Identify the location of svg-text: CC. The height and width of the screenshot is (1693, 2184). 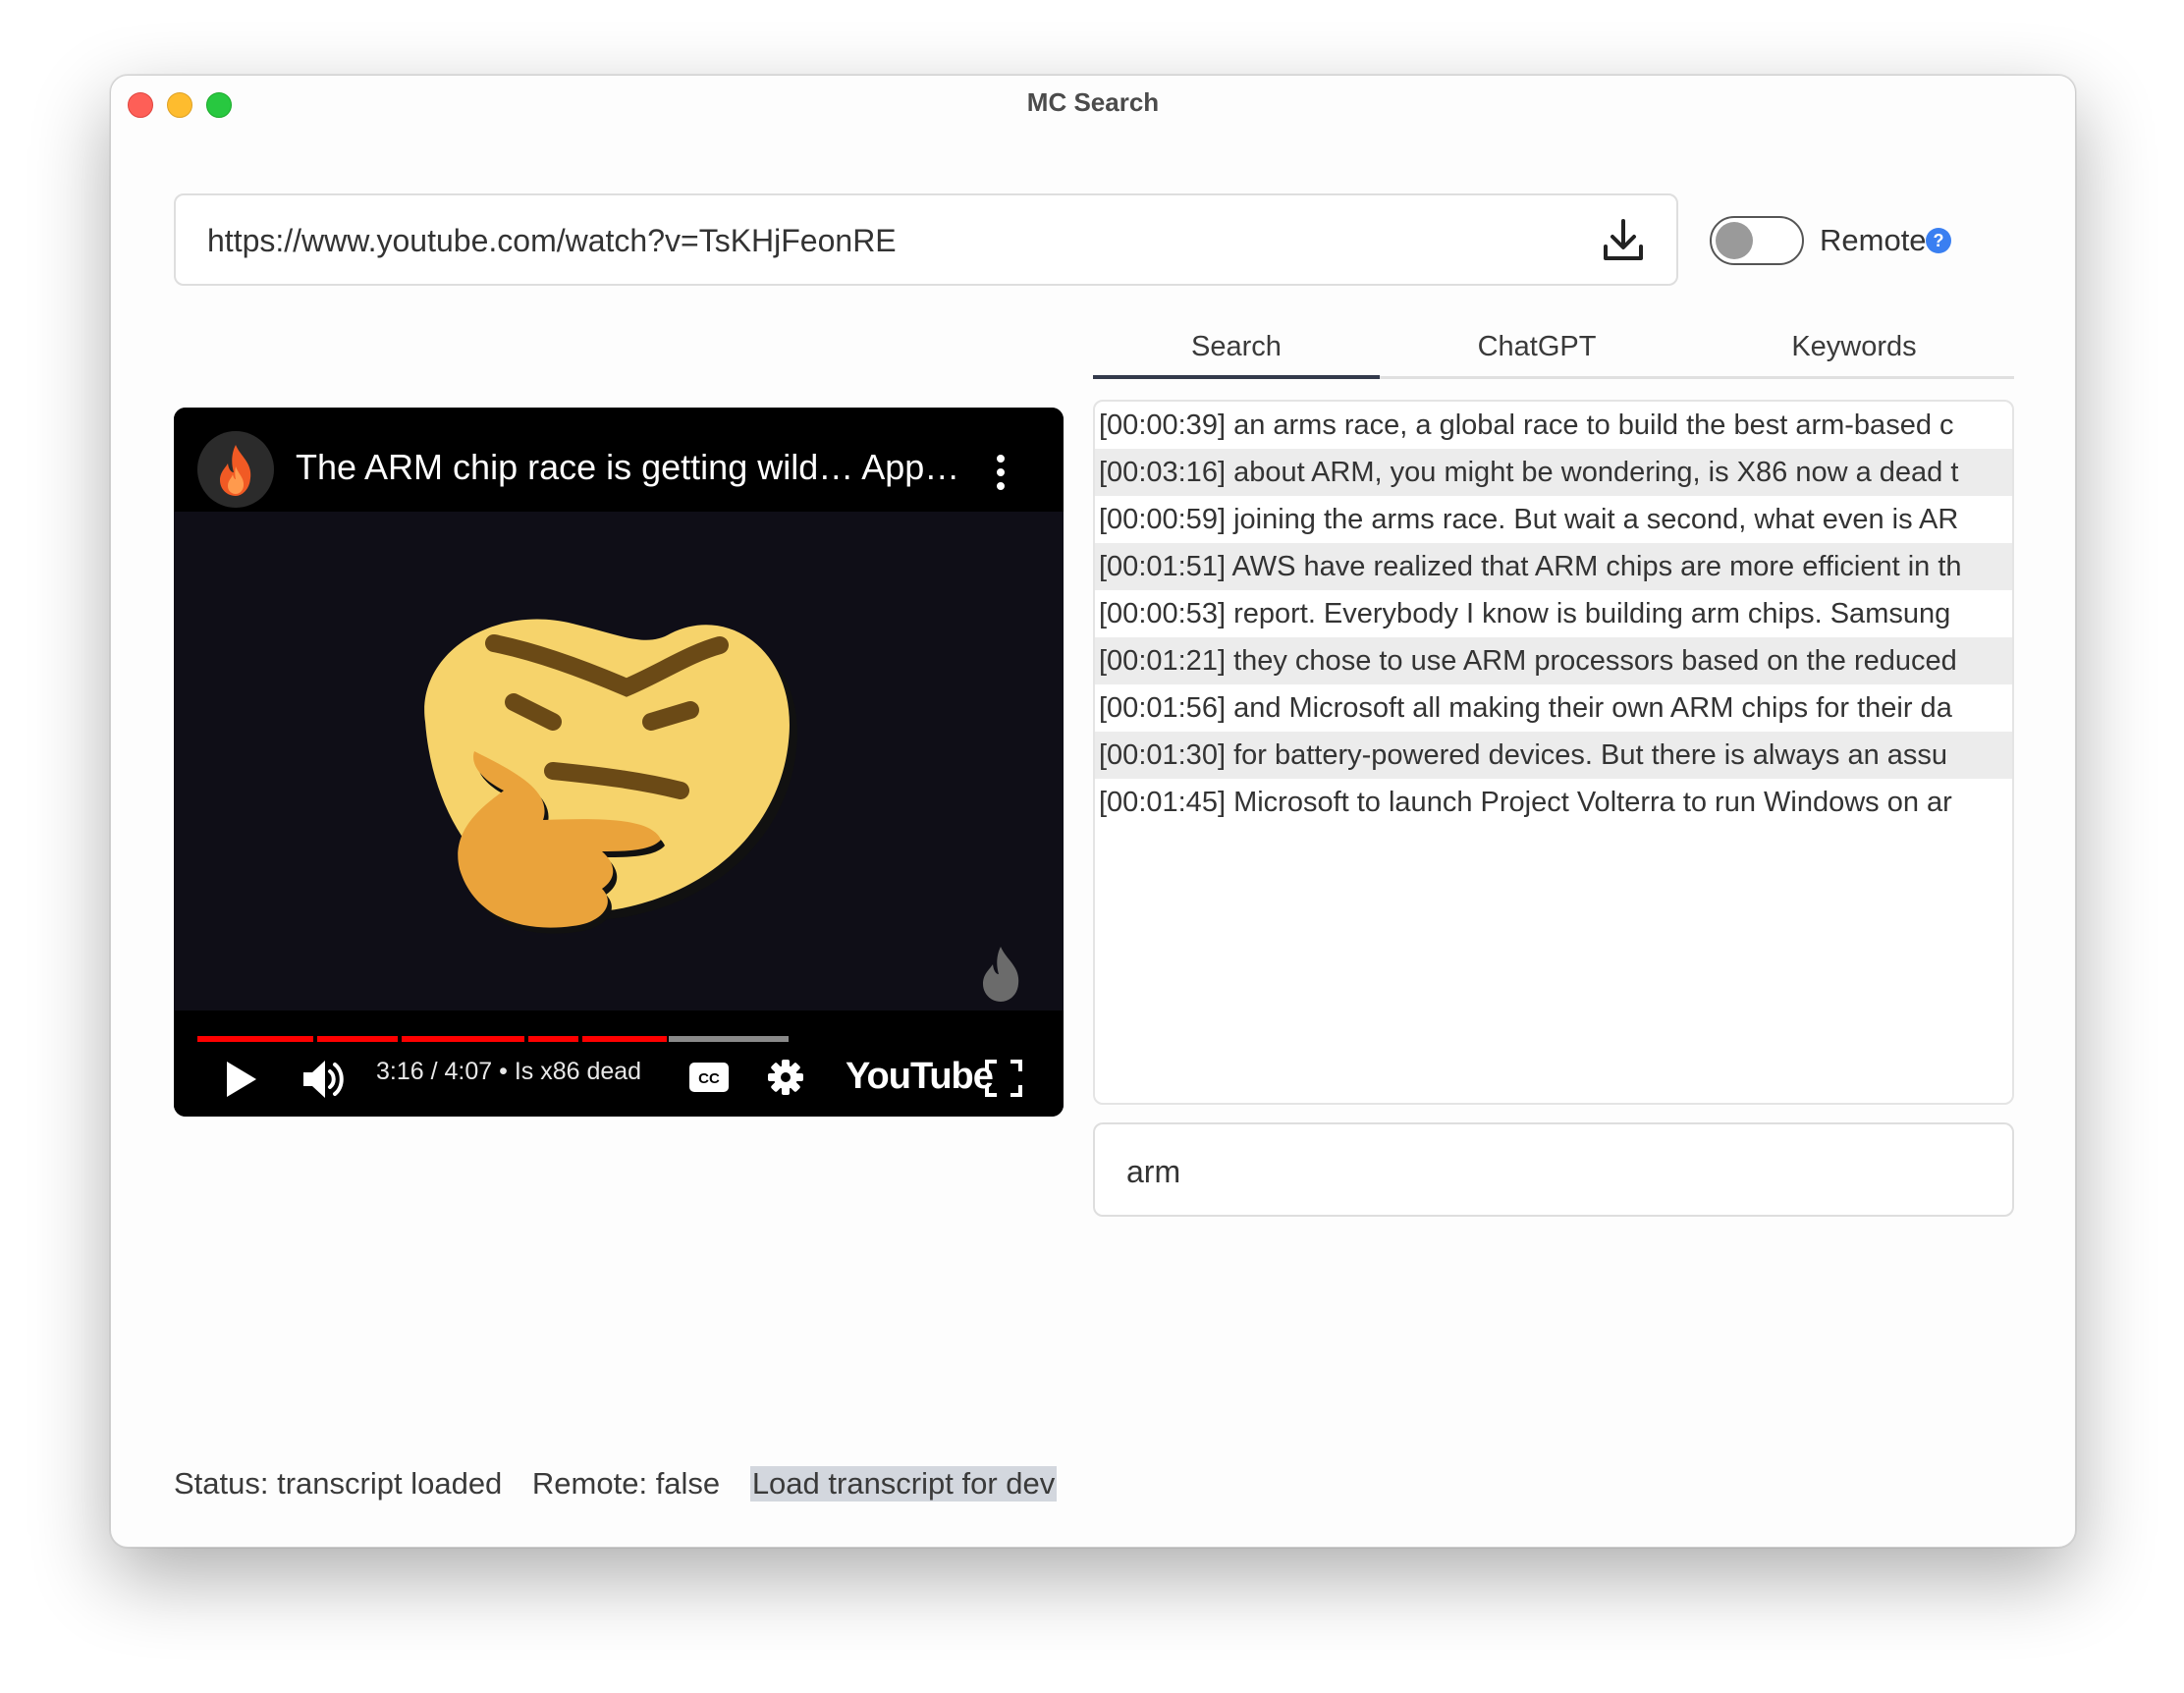
(709, 1078).